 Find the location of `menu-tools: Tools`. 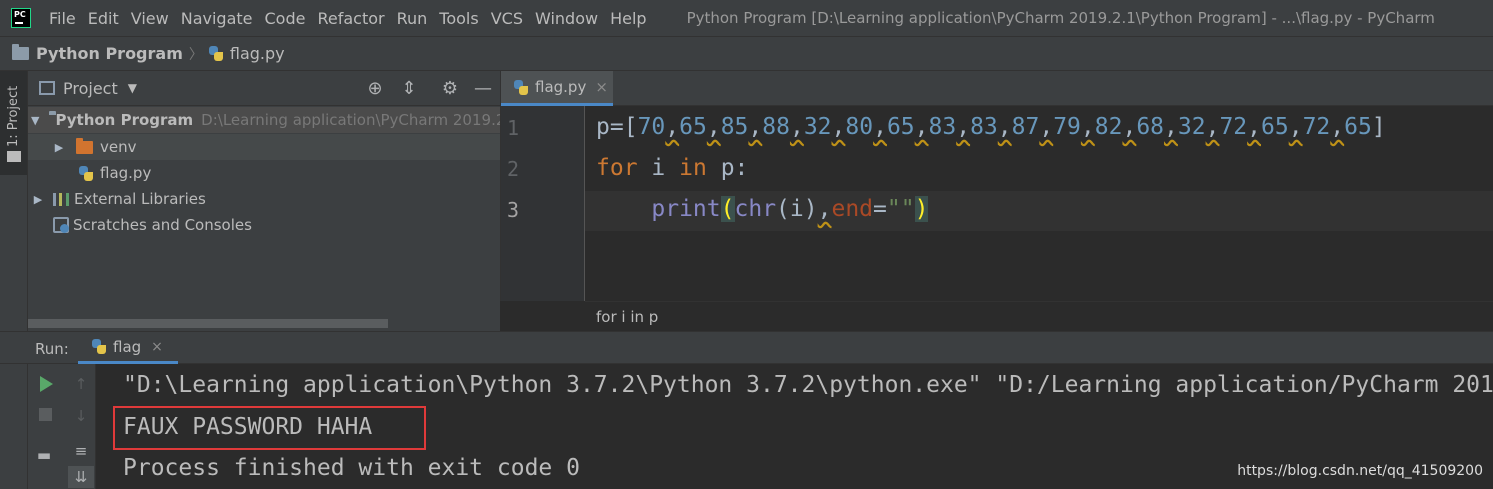

menu-tools: Tools is located at coordinates (458, 18).